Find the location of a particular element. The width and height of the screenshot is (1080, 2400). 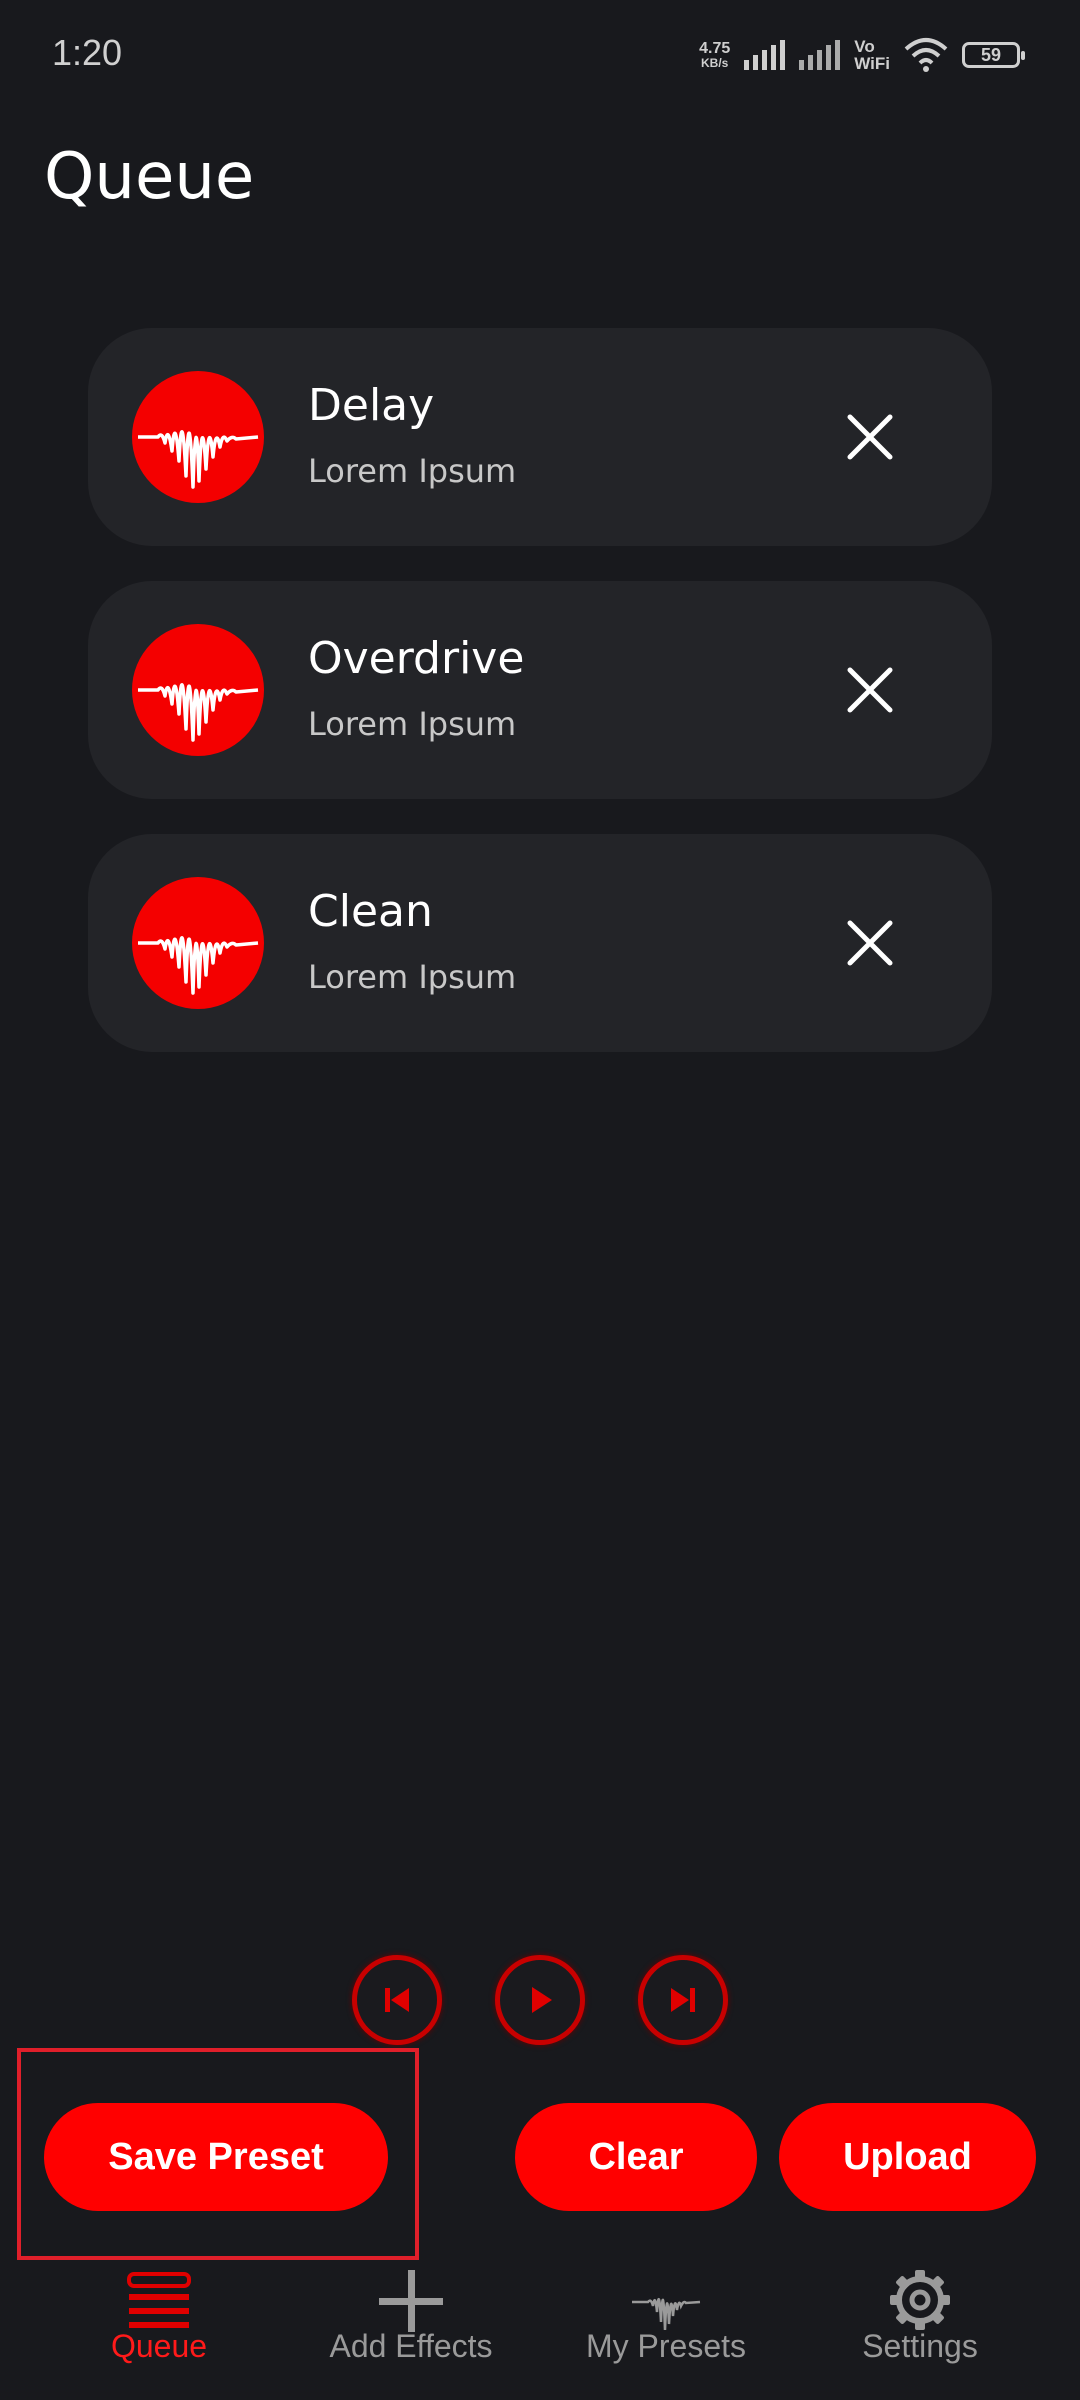

nav-item-settings: Settings is located at coordinates (920, 2325).